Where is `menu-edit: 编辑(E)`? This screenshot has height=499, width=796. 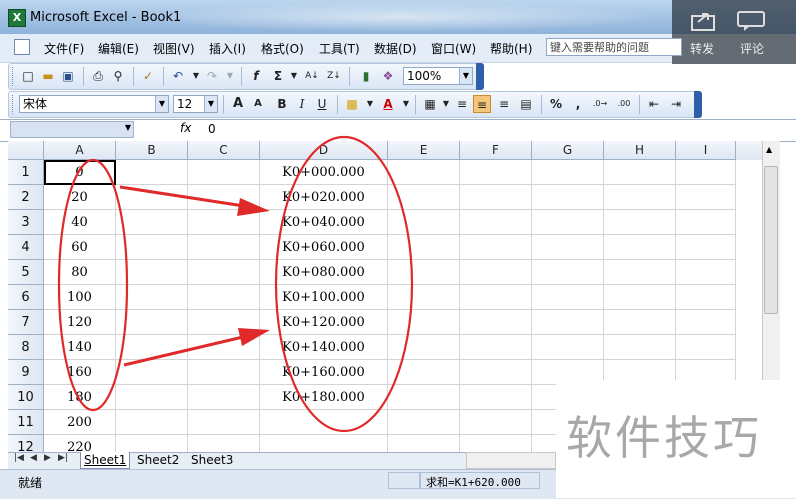 menu-edit: 编辑(E) is located at coordinates (118, 48).